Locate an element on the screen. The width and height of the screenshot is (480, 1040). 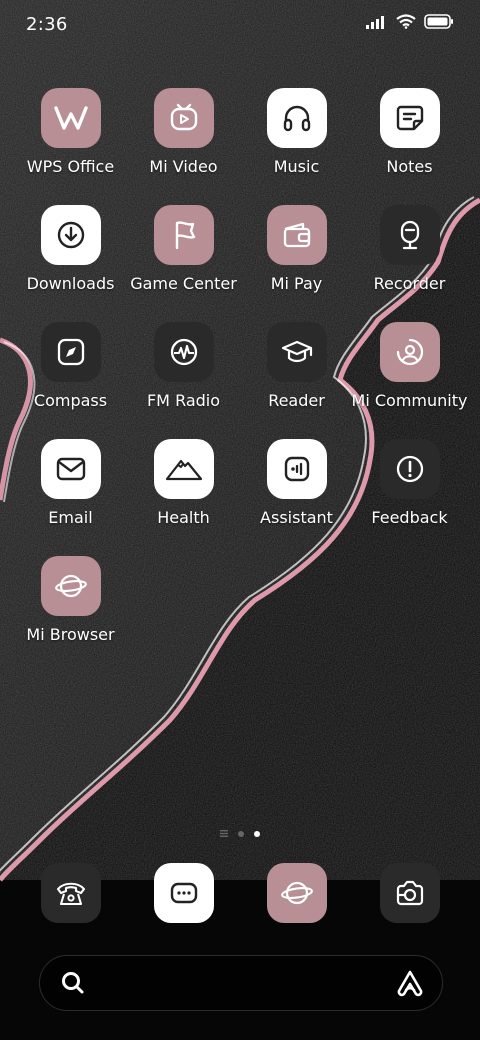
graduation-cap-icon is located at coordinates (296, 351).